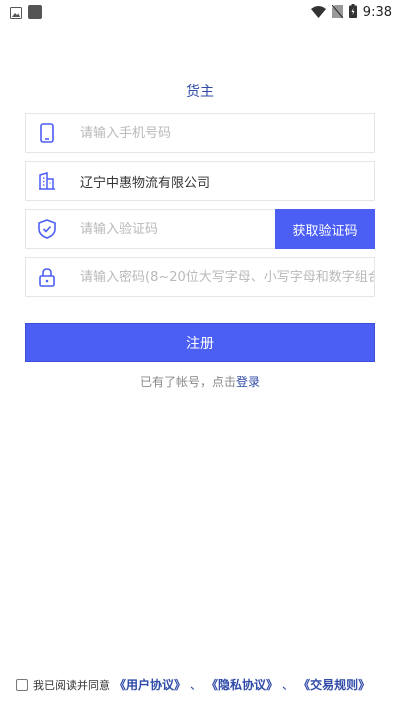 The image size is (400, 711). I want to click on user-agreement-link: 《用户协议》, so click(150, 684).